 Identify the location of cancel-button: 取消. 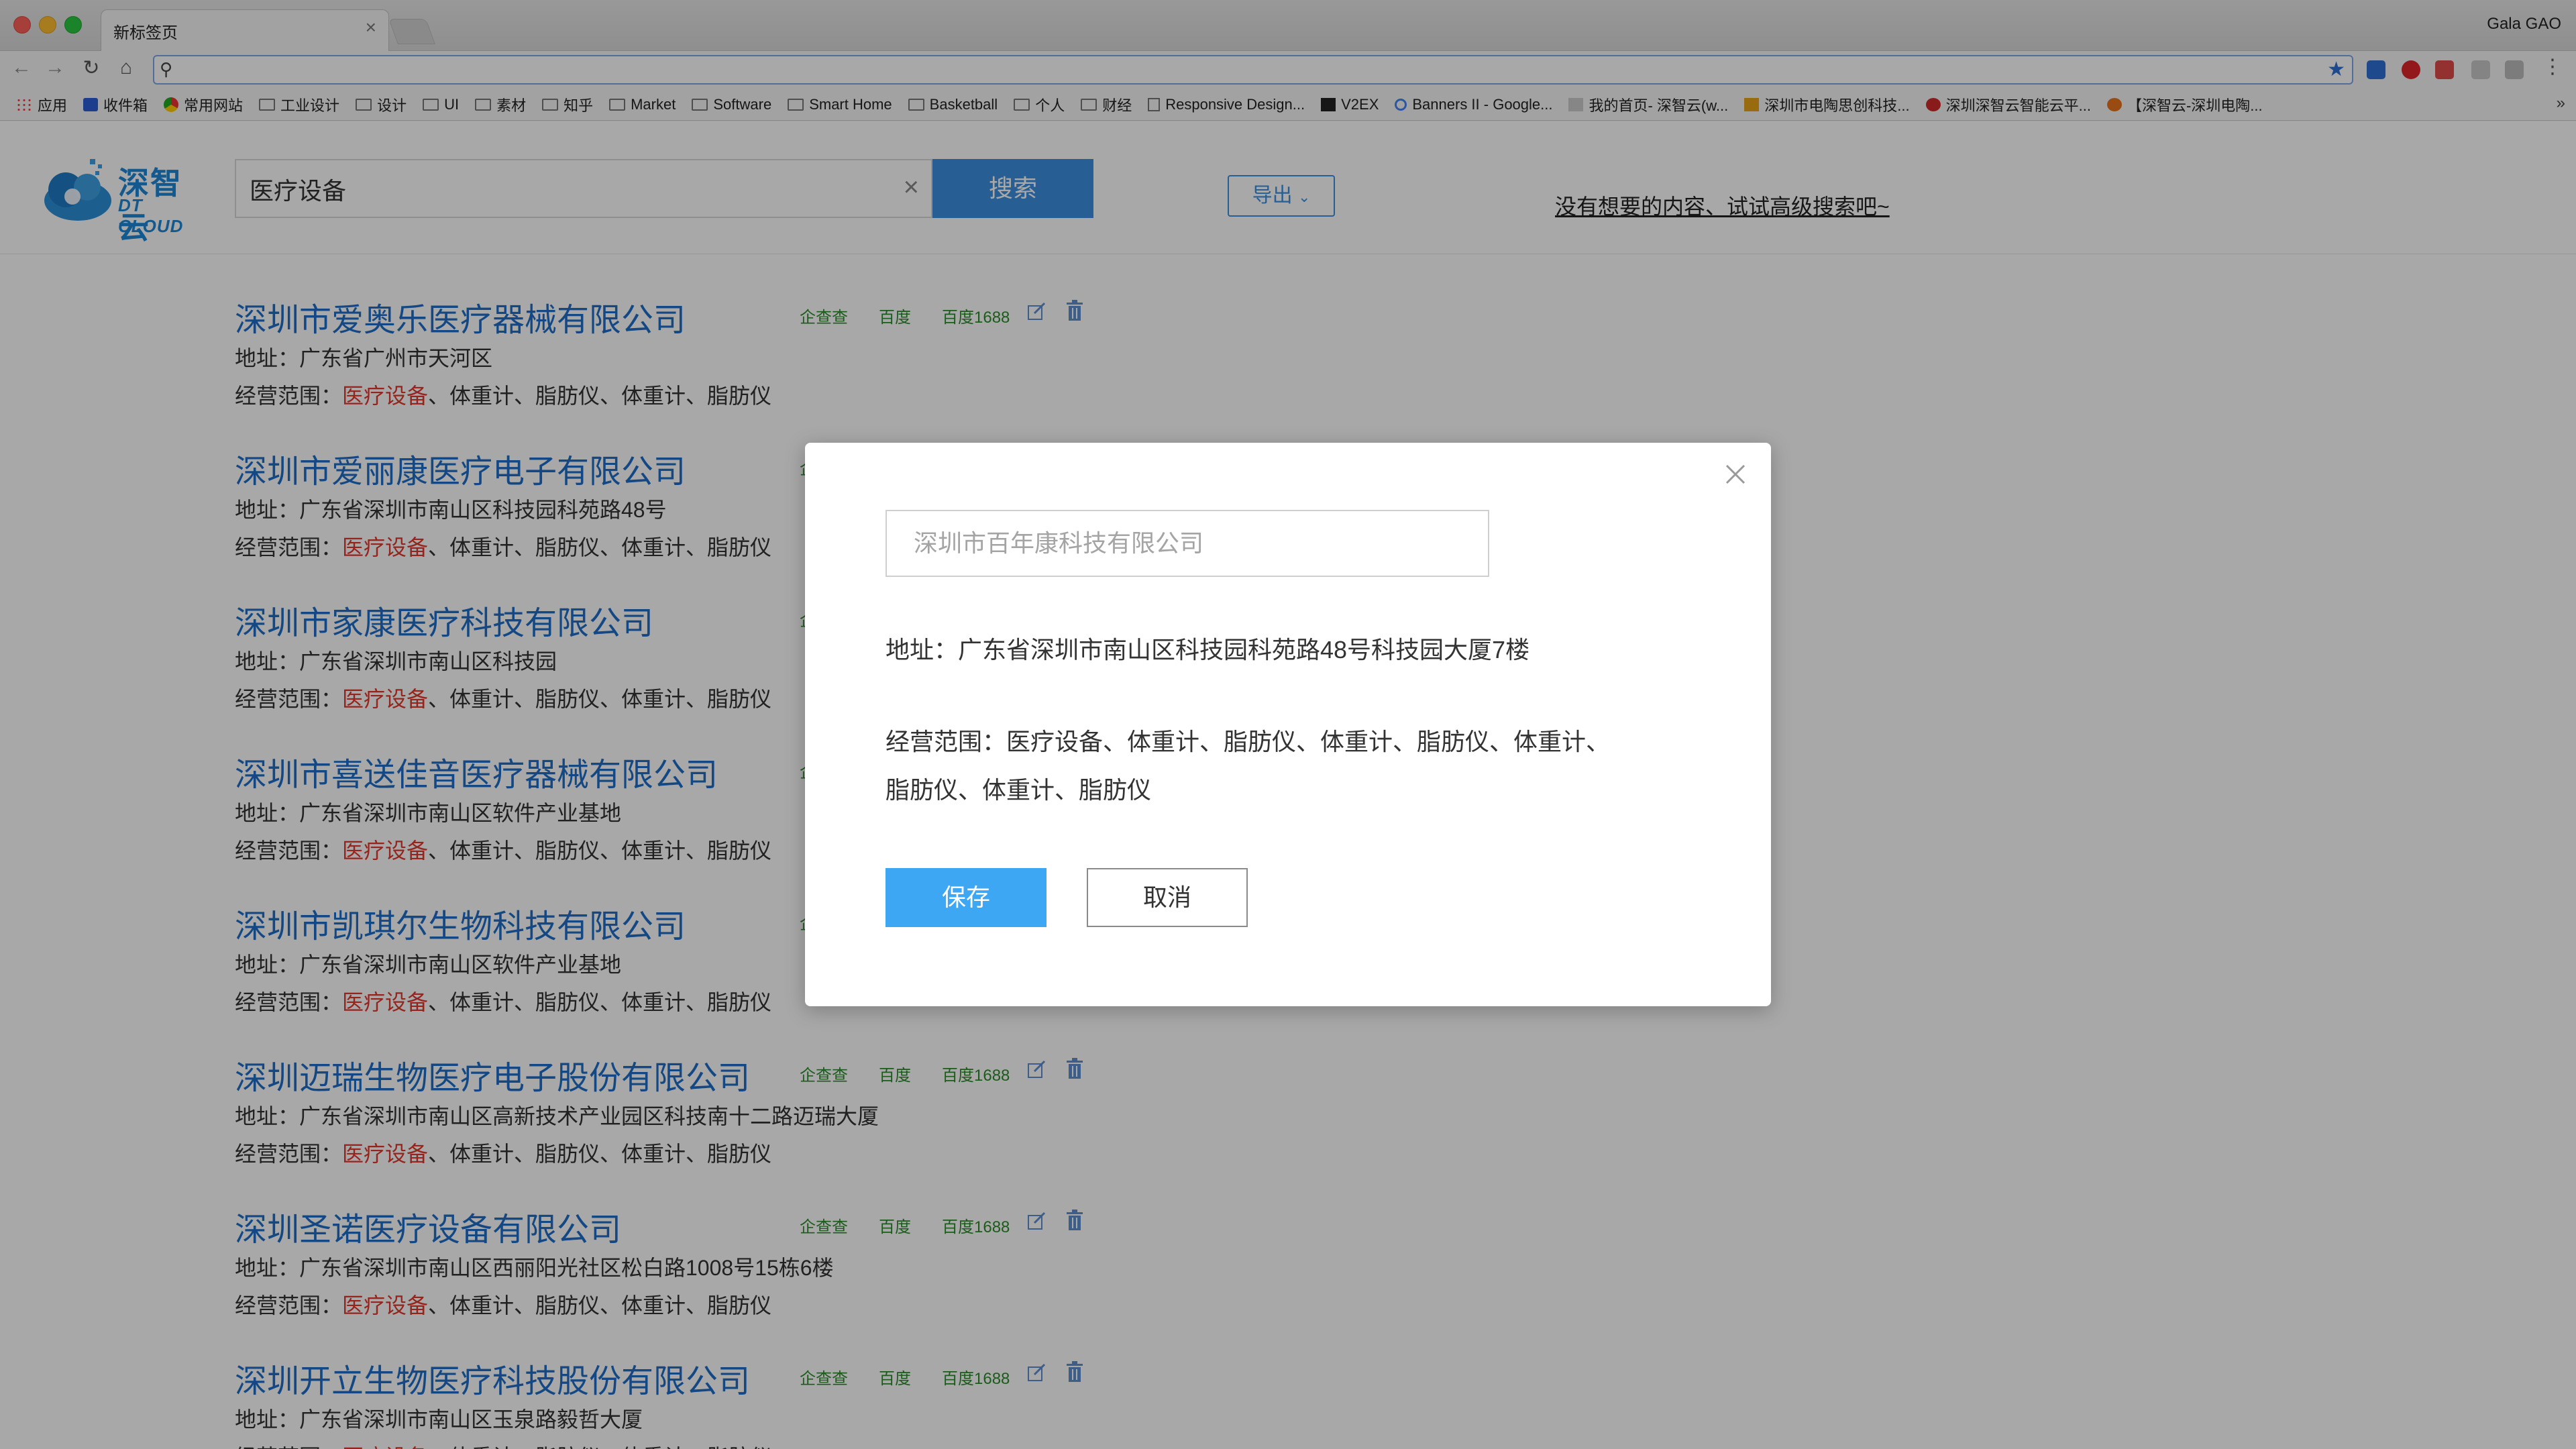
(1167, 897).